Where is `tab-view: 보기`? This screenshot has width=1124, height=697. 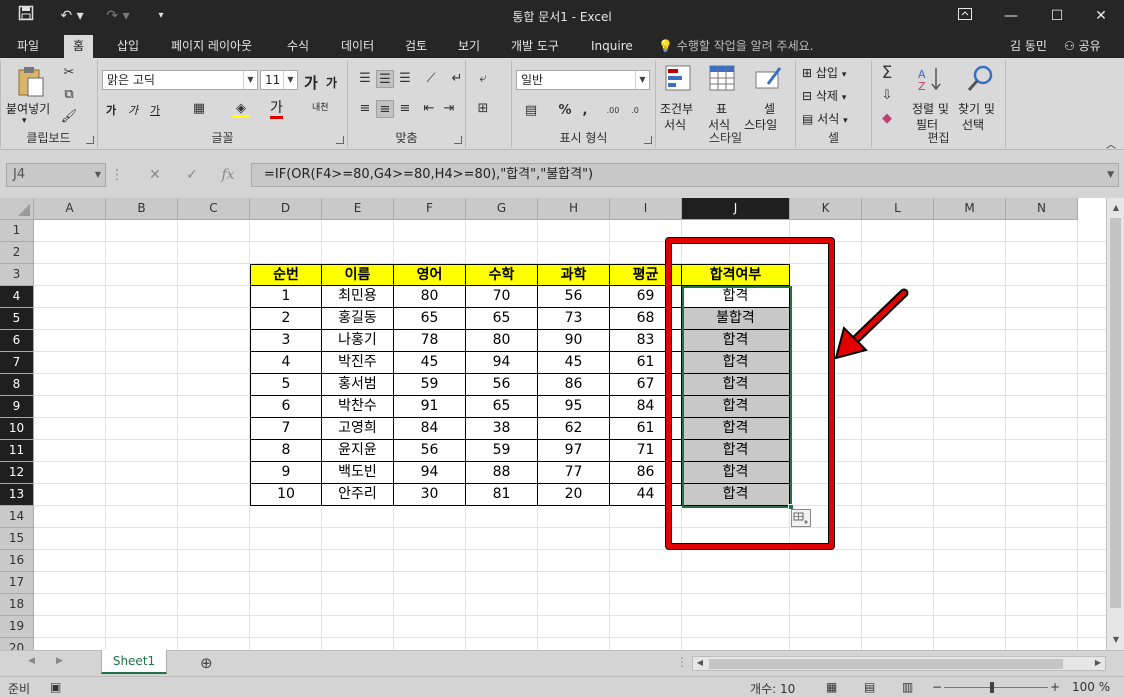 tab-view: 보기 is located at coordinates (469, 46).